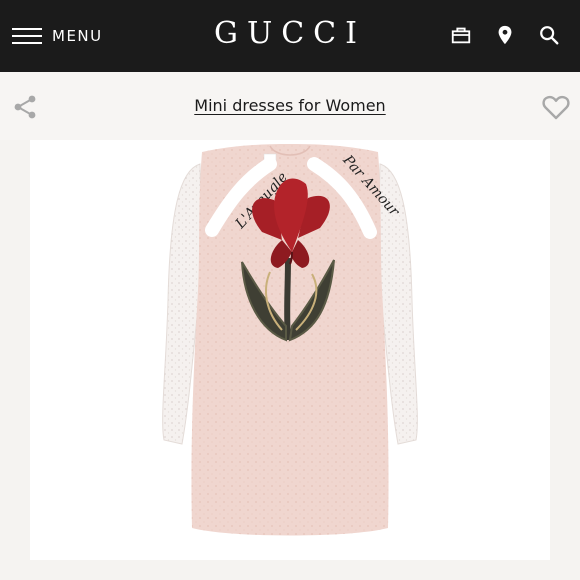 This screenshot has width=580, height=580. I want to click on header-actions, so click(505, 35).